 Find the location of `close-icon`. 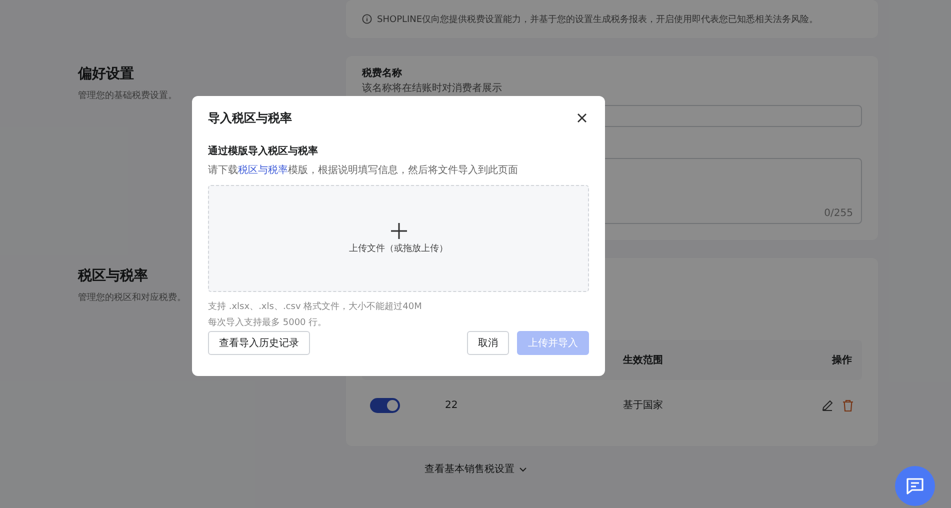

close-icon is located at coordinates (582, 118).